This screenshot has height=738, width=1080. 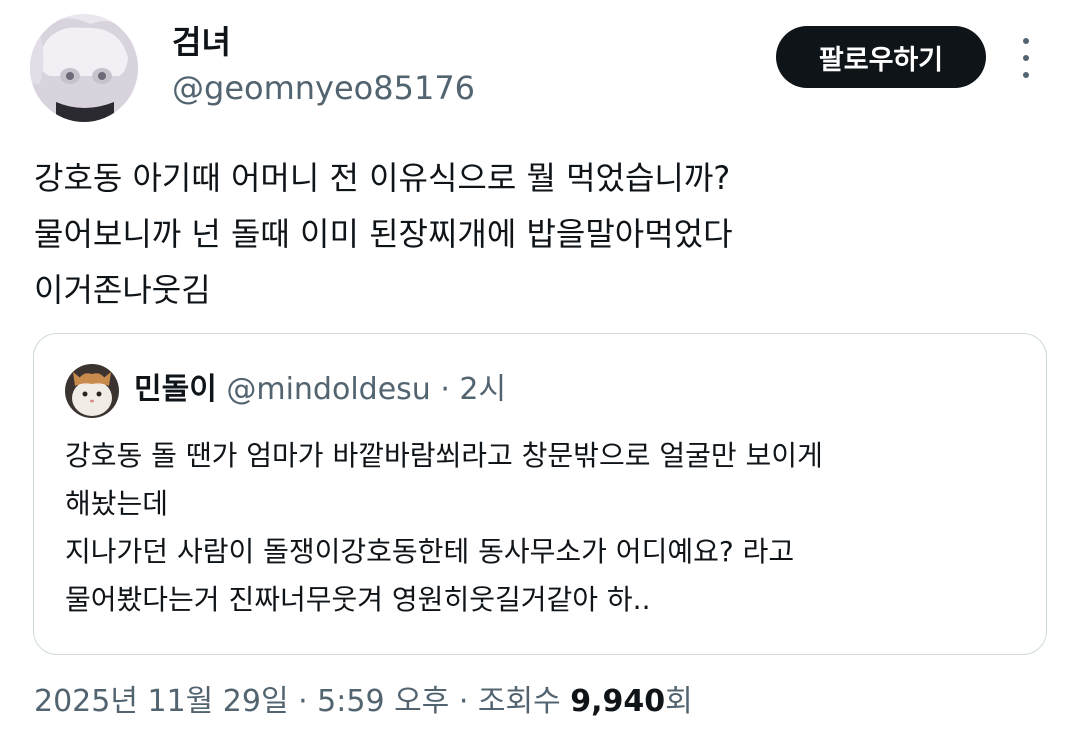 I want to click on tweet-line: 물어보니까 넌 돌때 이미 된장찌개에 밥을말아먹었다, so click(x=383, y=234).